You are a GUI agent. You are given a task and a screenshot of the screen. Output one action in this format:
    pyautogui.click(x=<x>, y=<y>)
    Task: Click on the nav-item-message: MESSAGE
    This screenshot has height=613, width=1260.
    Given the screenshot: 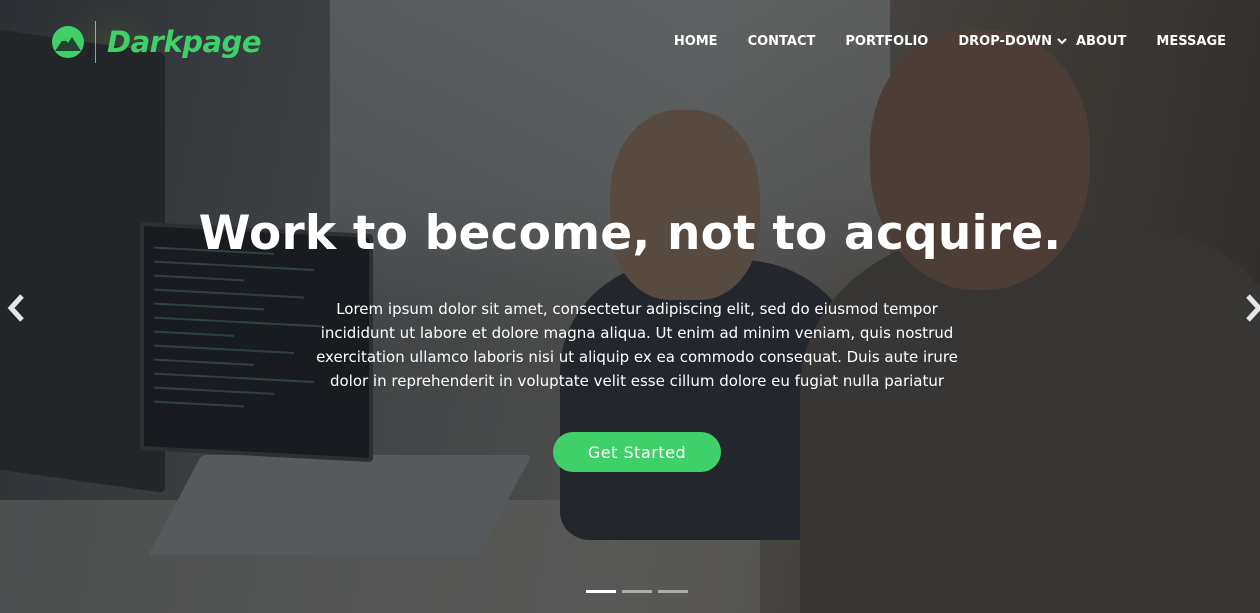 What is the action you would take?
    pyautogui.click(x=1191, y=41)
    